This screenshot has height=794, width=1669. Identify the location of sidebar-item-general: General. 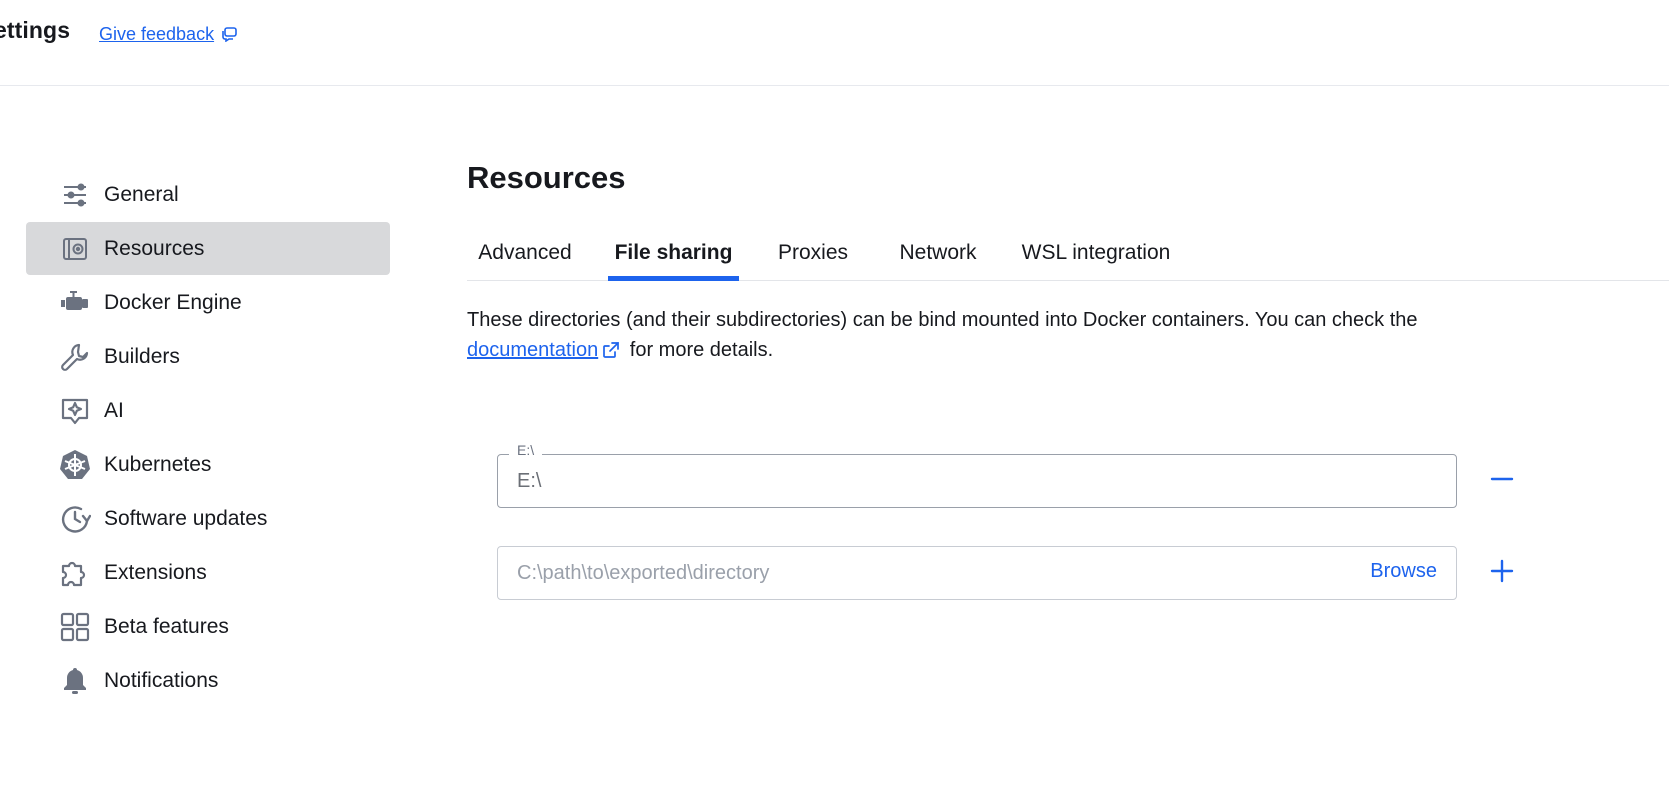
(208, 194).